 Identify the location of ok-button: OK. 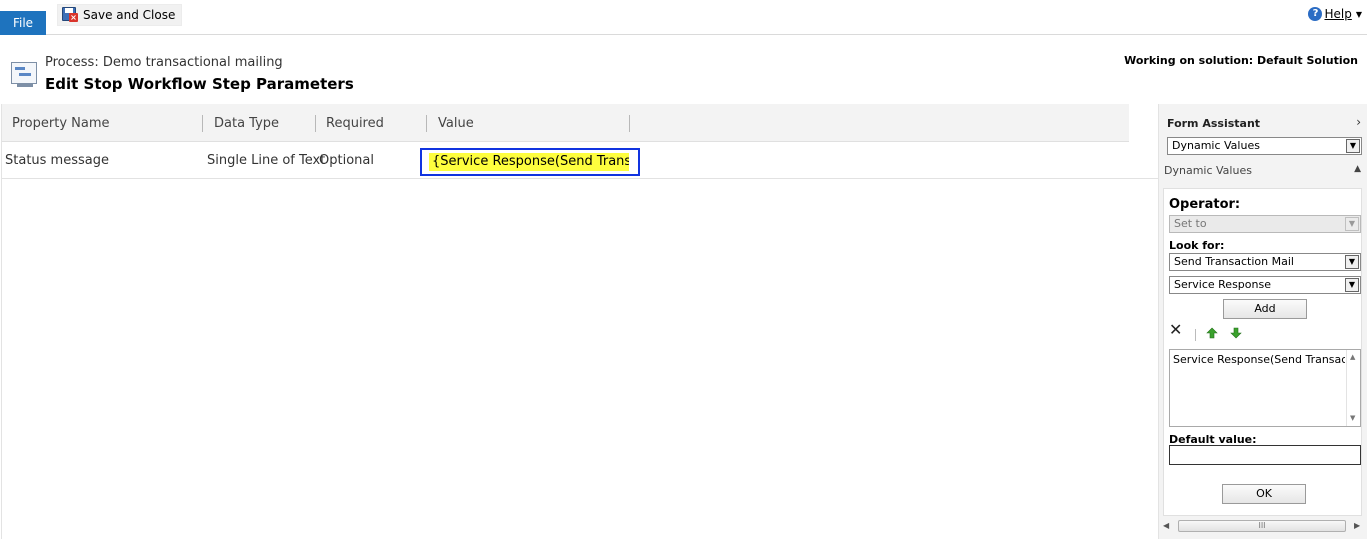
(1264, 494).